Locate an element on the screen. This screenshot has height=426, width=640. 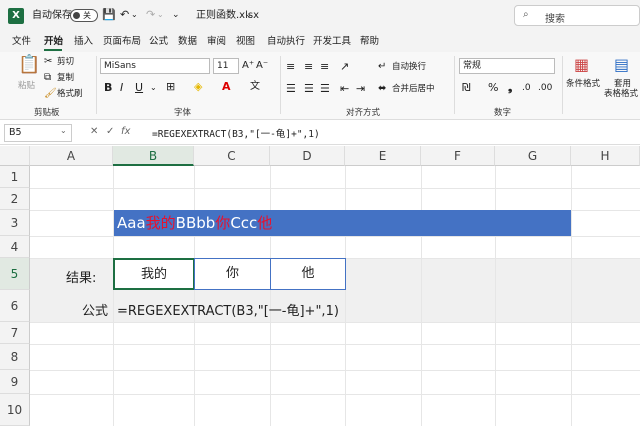
font-name-select: MiSans is located at coordinates (155, 66).